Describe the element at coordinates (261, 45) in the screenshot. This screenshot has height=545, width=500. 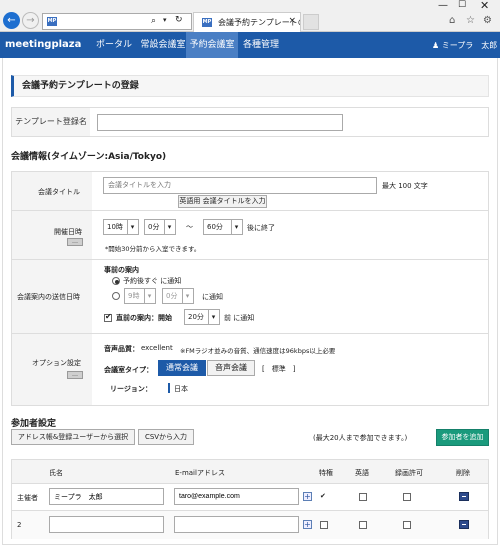
I see `nav-management: 各種管理` at that location.